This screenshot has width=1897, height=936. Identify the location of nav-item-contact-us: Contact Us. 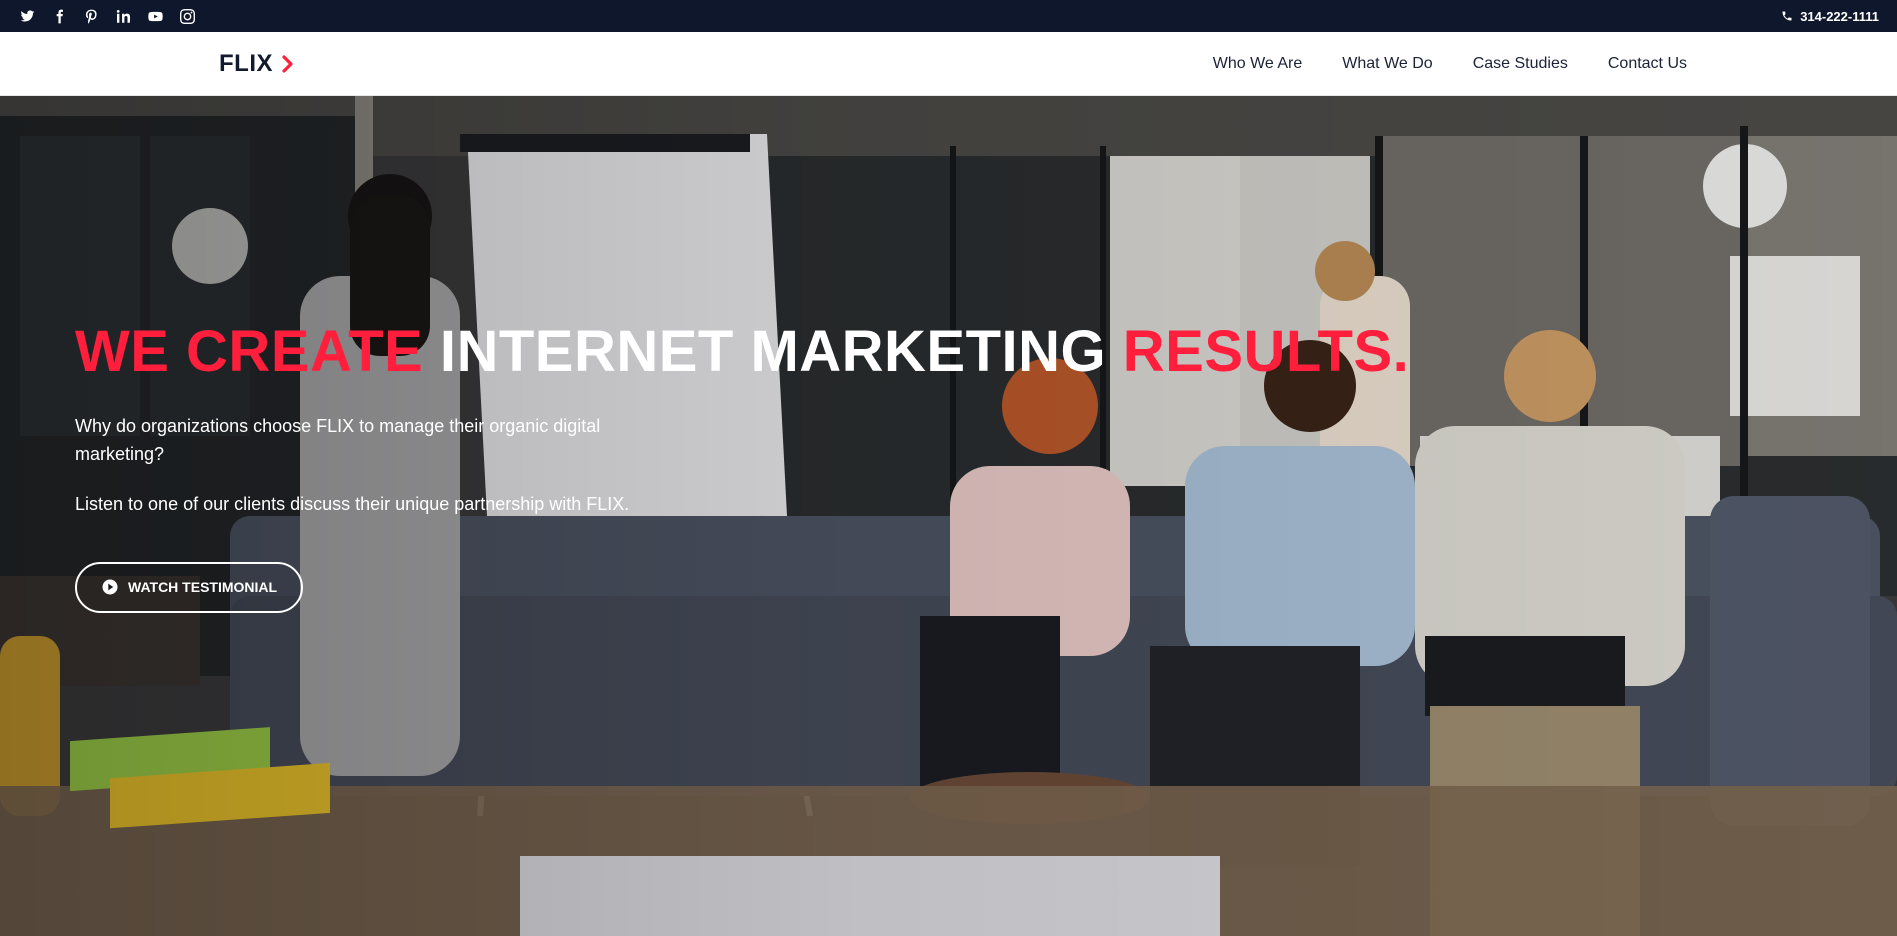
(1647, 64).